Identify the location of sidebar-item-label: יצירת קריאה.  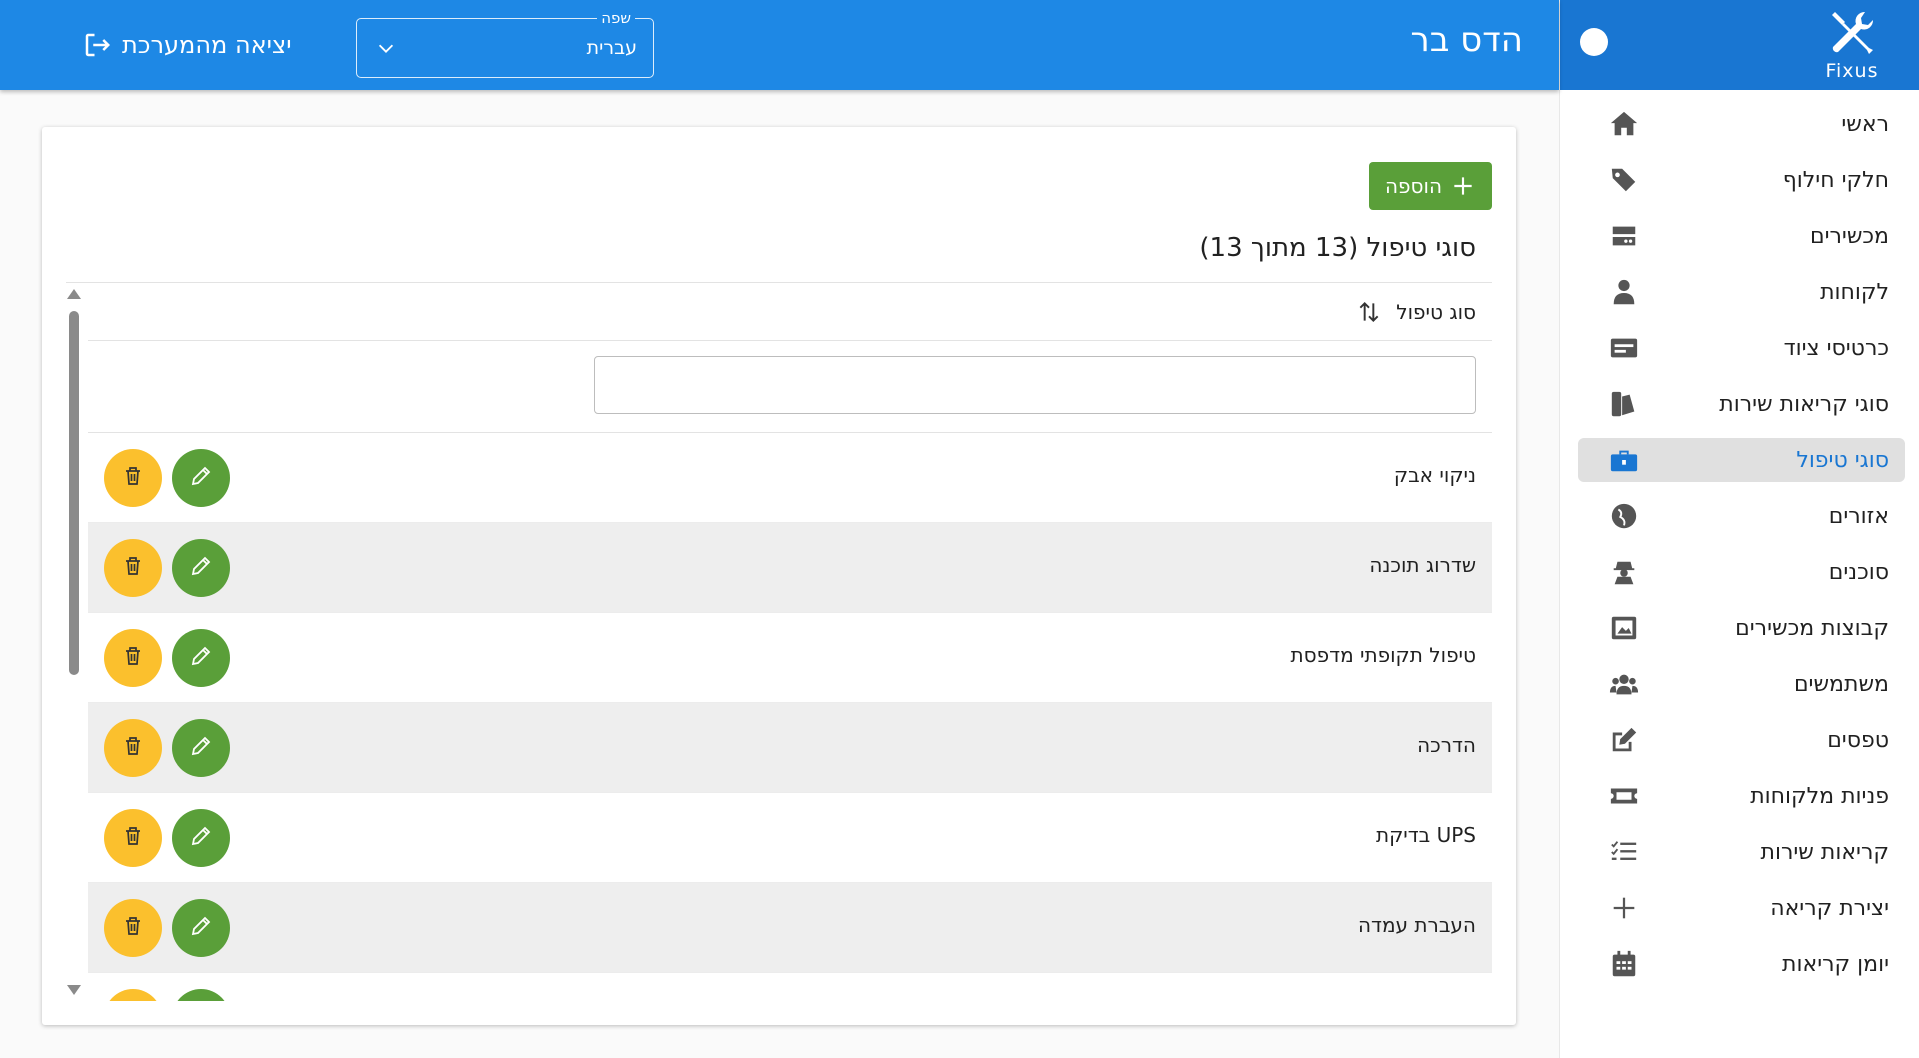
(1829, 908).